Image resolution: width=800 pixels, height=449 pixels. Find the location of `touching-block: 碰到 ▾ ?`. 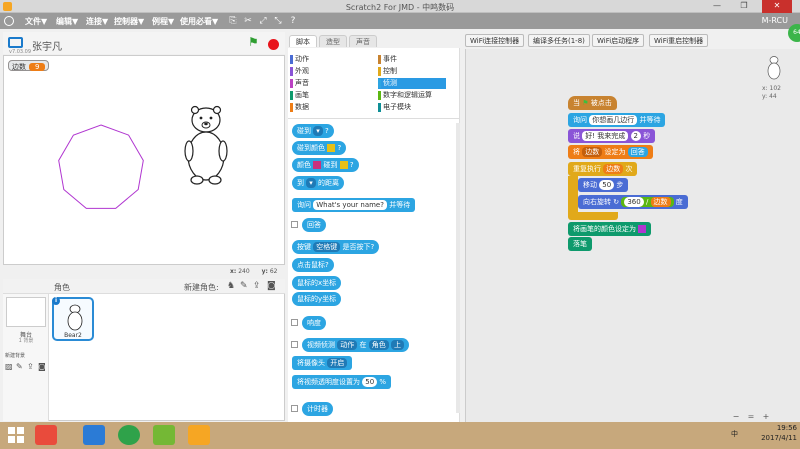

touching-block: 碰到 ▾ ? is located at coordinates (313, 131).